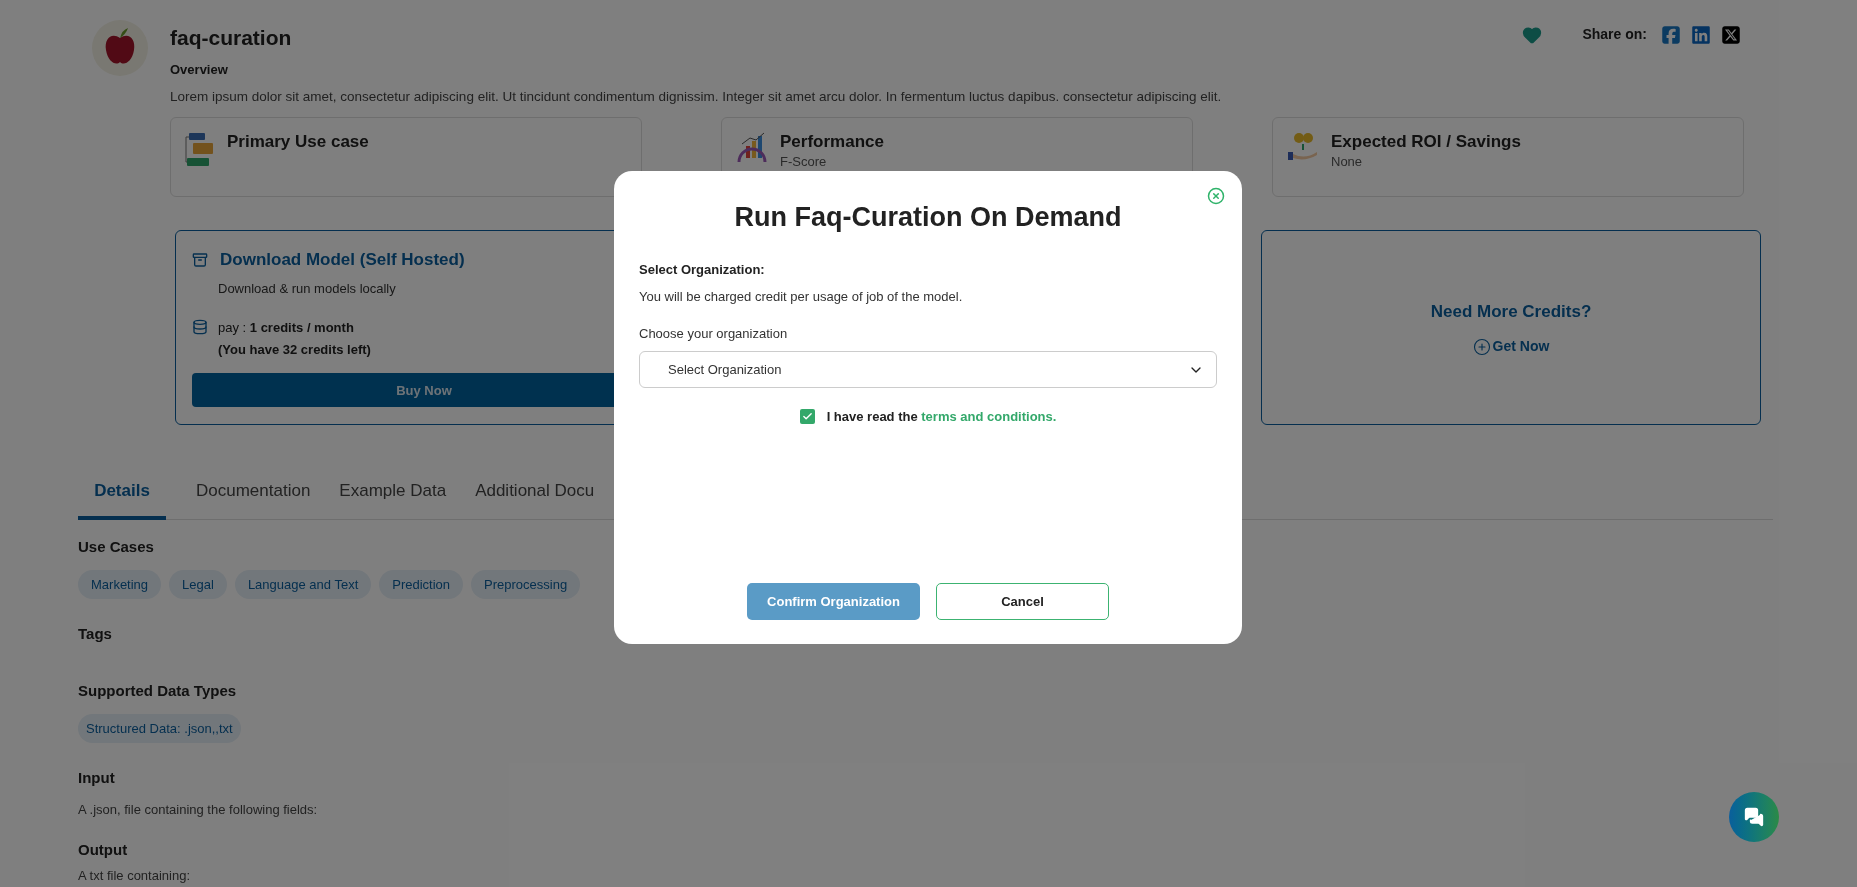 This screenshot has width=1857, height=887. Describe the element at coordinates (253, 499) in the screenshot. I see `tab: Documentation` at that location.